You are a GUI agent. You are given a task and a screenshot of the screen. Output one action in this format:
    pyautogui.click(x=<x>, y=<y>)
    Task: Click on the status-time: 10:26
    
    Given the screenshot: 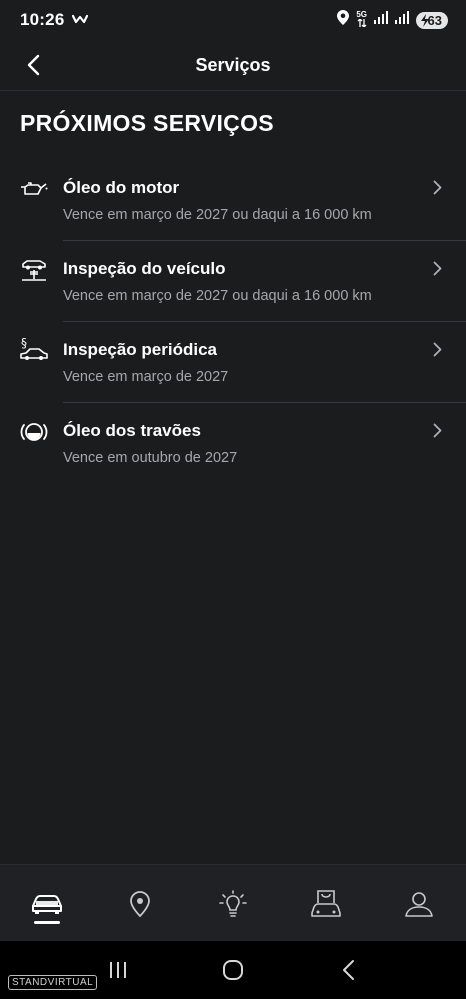 What is the action you would take?
    pyautogui.click(x=42, y=19)
    